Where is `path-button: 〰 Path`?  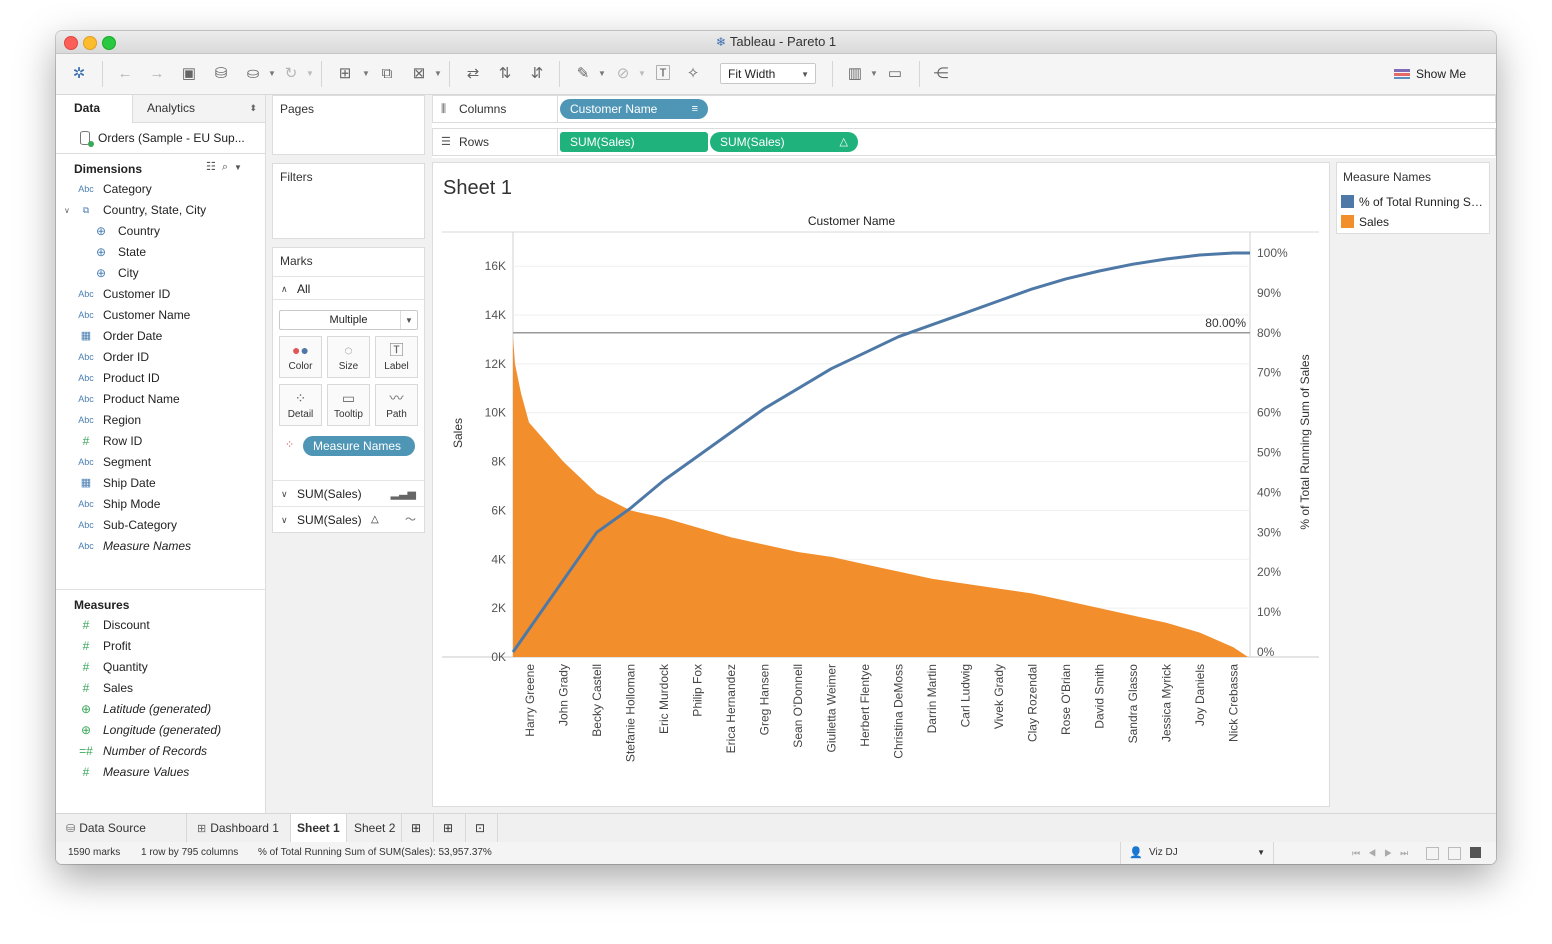
path-button: 〰 Path is located at coordinates (396, 405).